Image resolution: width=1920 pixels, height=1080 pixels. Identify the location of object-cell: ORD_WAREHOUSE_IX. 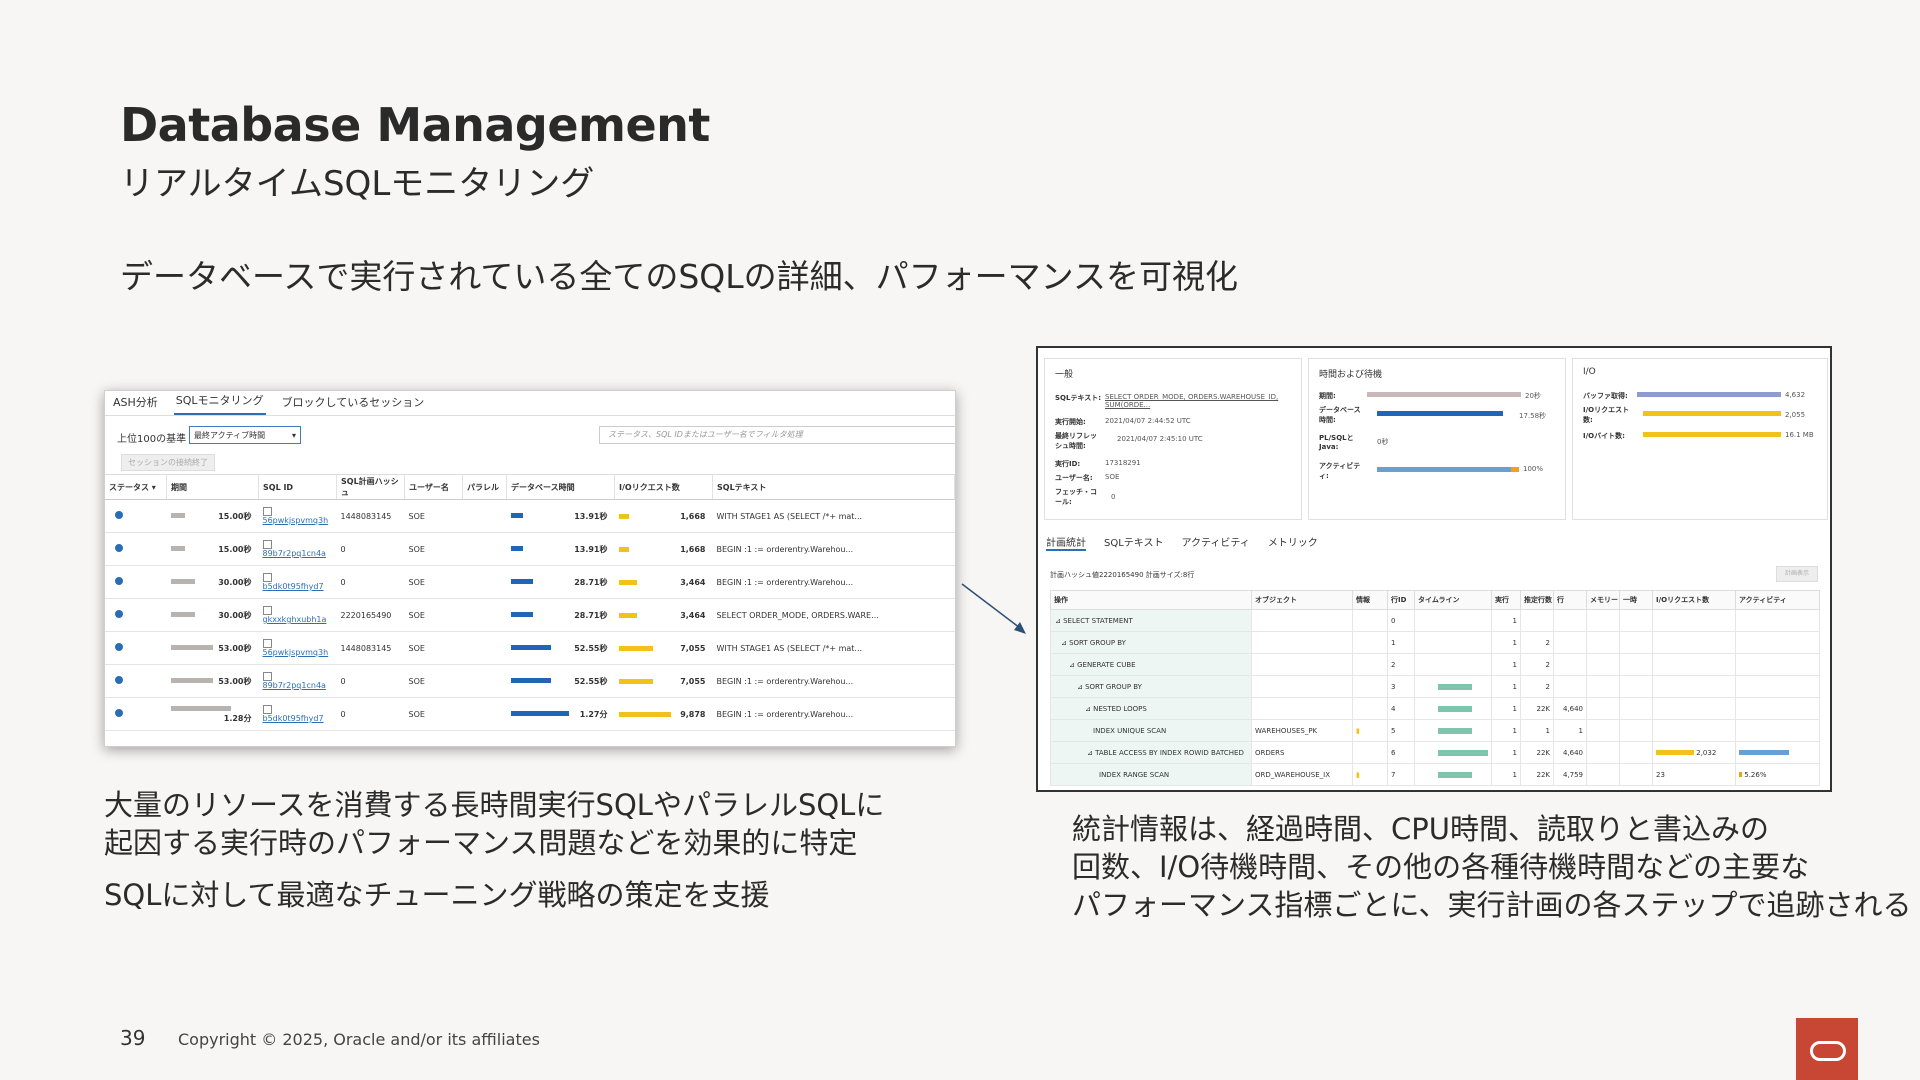
(1302, 774).